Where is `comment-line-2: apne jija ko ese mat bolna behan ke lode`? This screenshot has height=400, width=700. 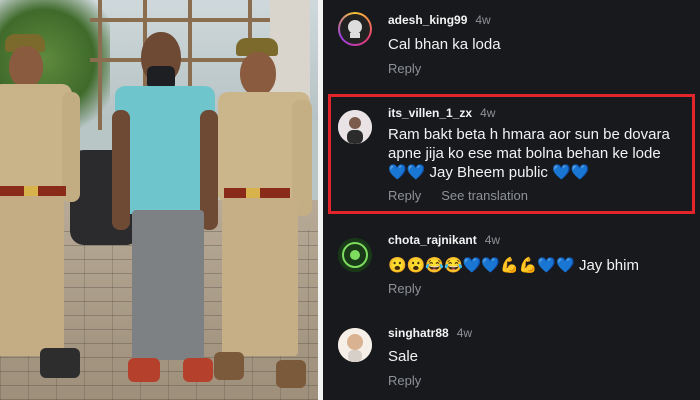
comment-line-2: apne jija ko ese mat bolna behan ke lode is located at coordinates (524, 153).